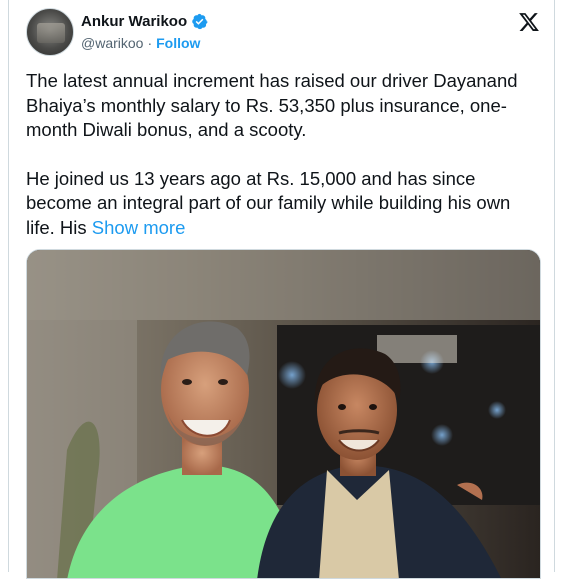 Image resolution: width=565 pixels, height=579 pixels. I want to click on verified-badge-icon, so click(200, 21).